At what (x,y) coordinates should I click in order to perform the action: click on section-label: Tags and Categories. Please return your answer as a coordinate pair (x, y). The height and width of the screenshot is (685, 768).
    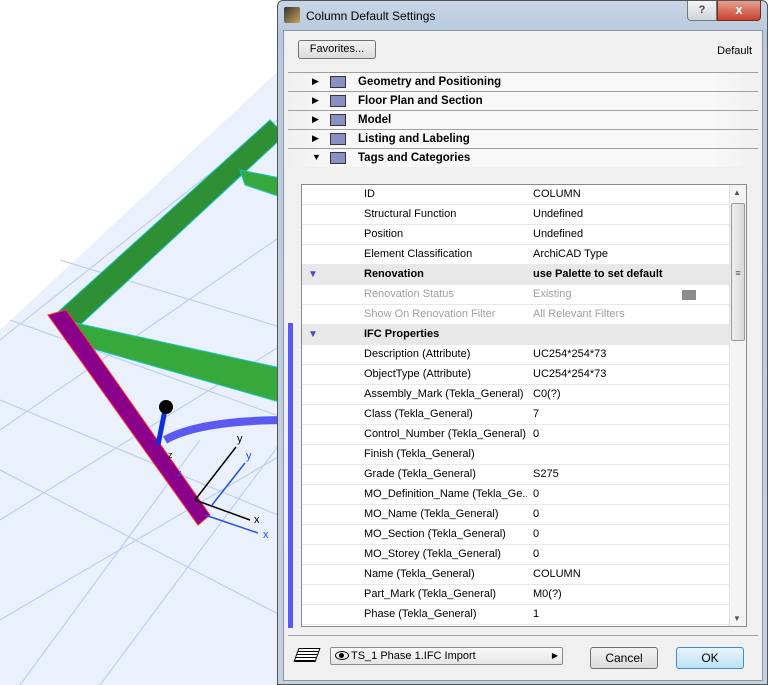
    Looking at the image, I should click on (414, 158).